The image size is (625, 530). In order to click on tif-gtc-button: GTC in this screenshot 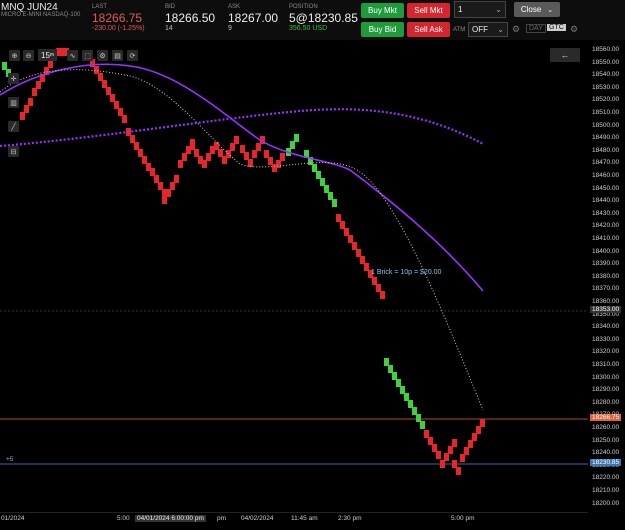, I will do `click(556, 27)`.